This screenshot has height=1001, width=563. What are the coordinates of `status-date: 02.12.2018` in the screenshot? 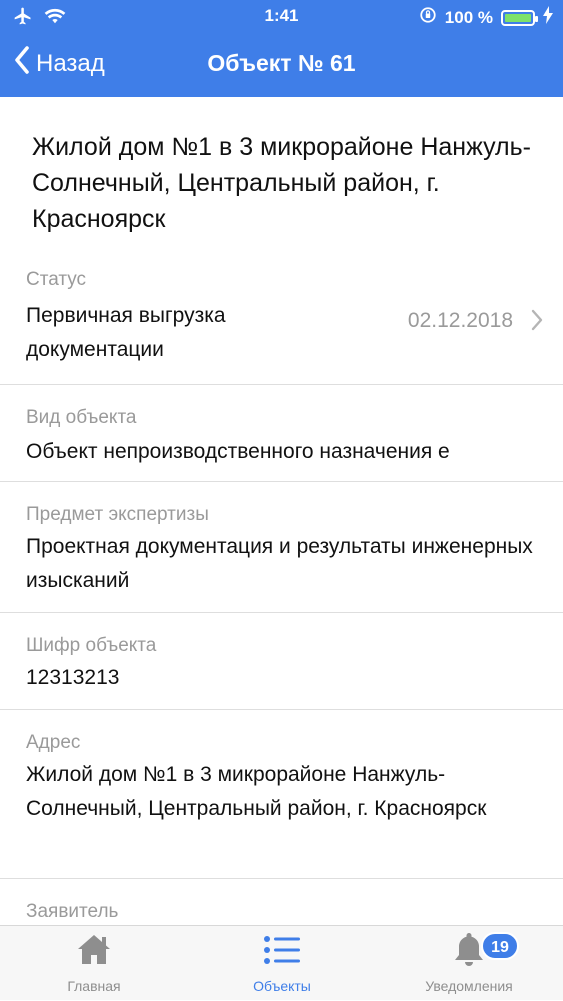 It's located at (460, 320).